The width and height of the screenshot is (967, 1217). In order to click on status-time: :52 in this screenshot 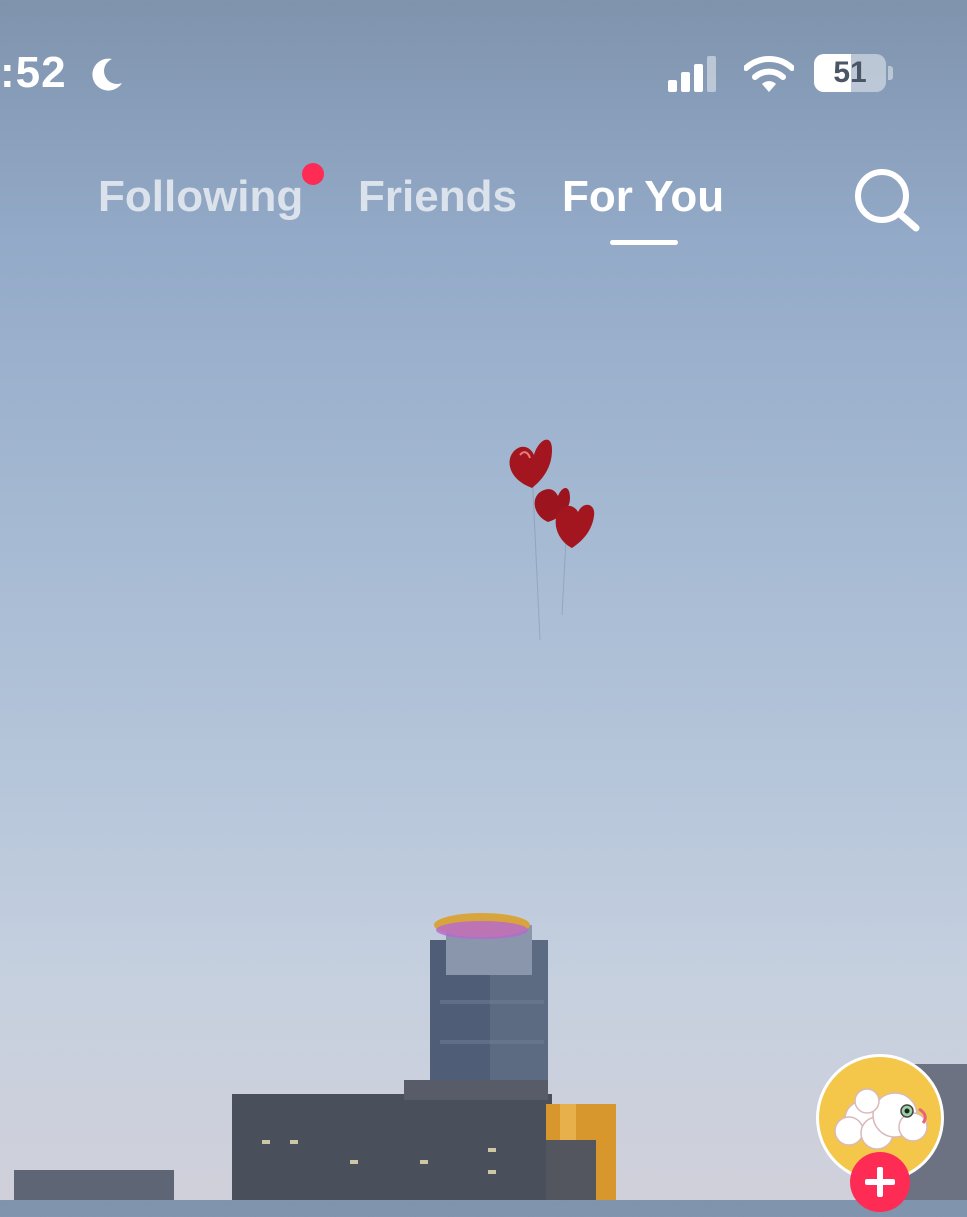, I will do `click(33, 72)`.